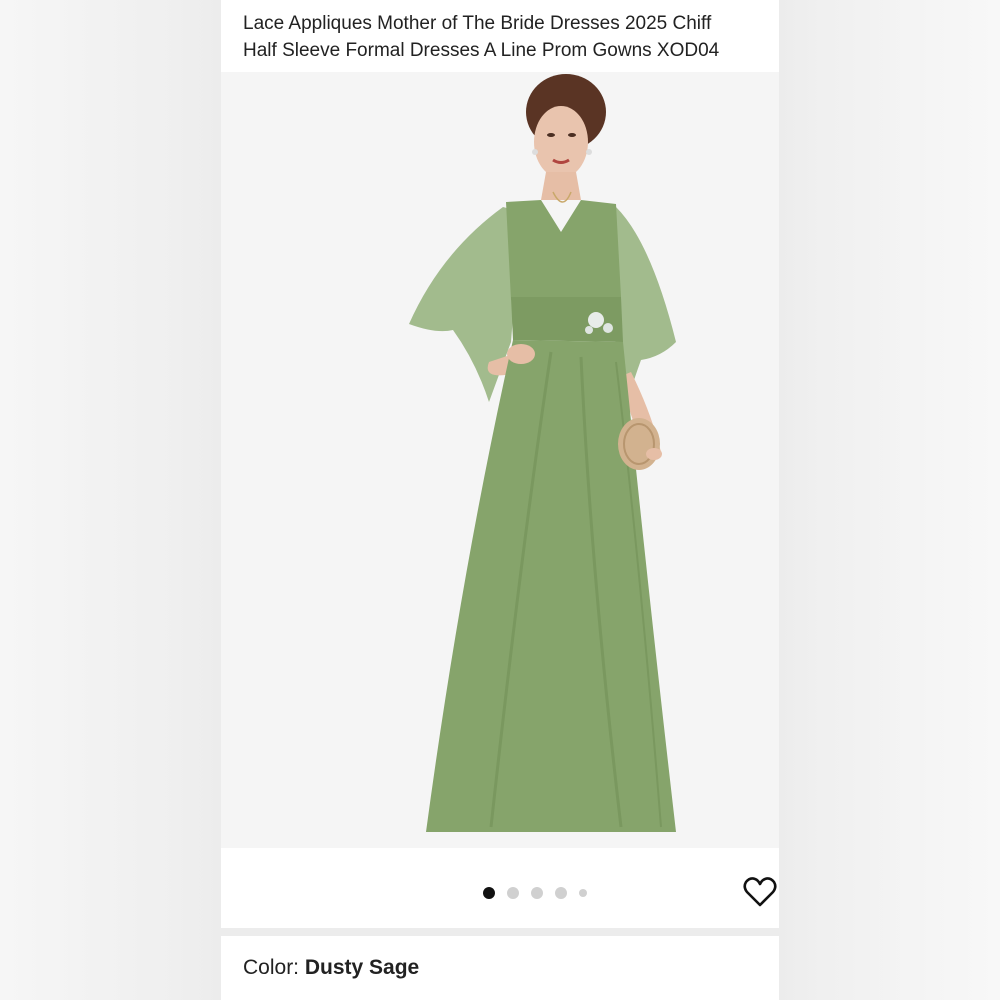 Image resolution: width=1000 pixels, height=1000 pixels. I want to click on heart-outline-icon, so click(760, 892).